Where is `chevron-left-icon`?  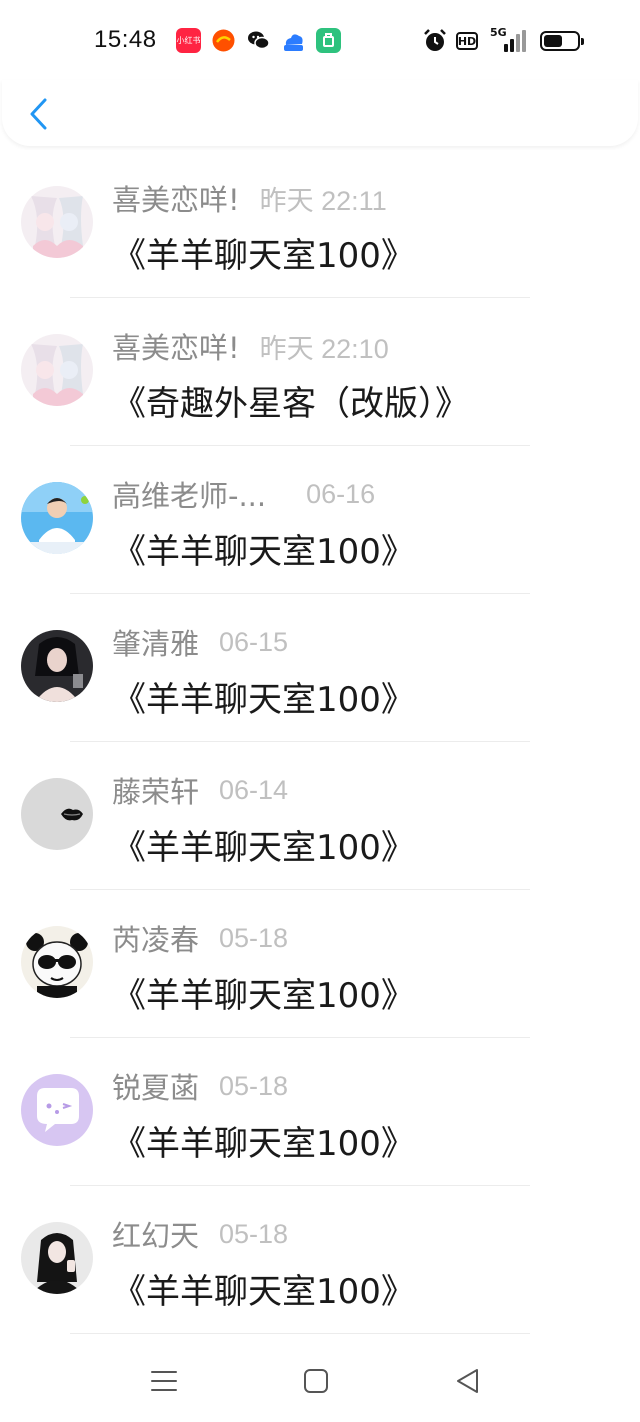 chevron-left-icon is located at coordinates (38, 114).